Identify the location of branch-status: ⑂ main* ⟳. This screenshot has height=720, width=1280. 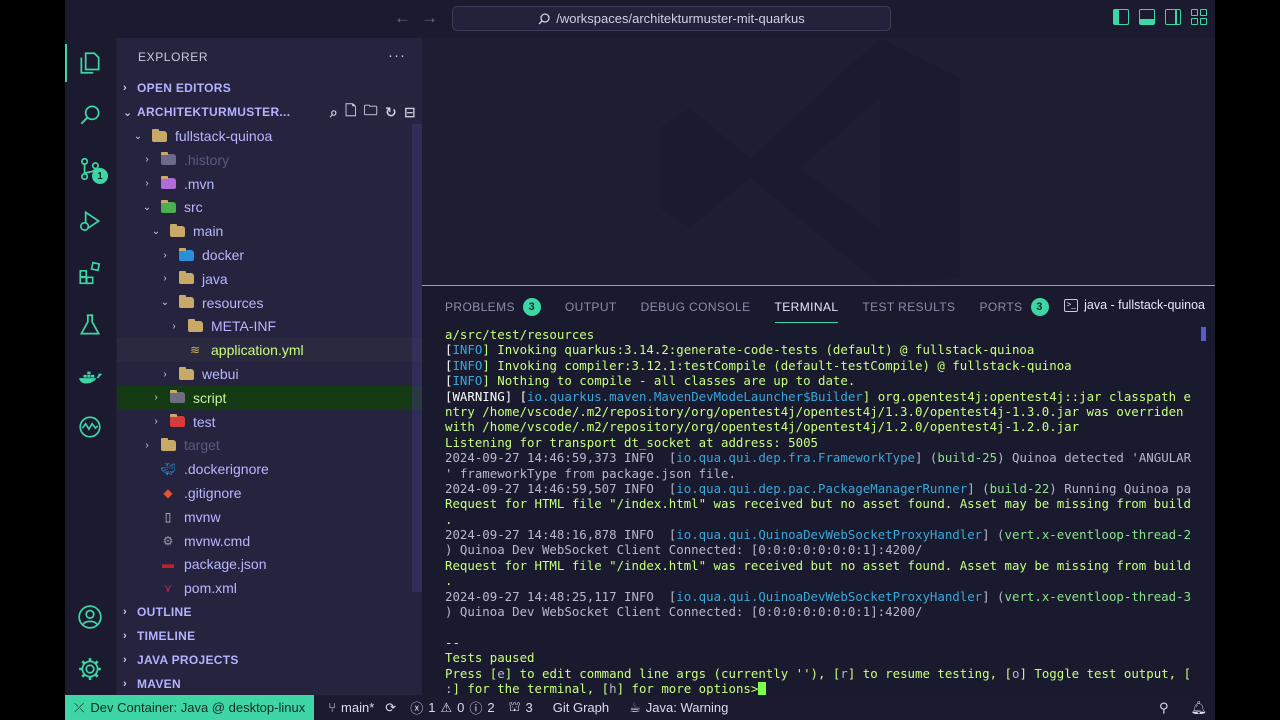
(362, 708).